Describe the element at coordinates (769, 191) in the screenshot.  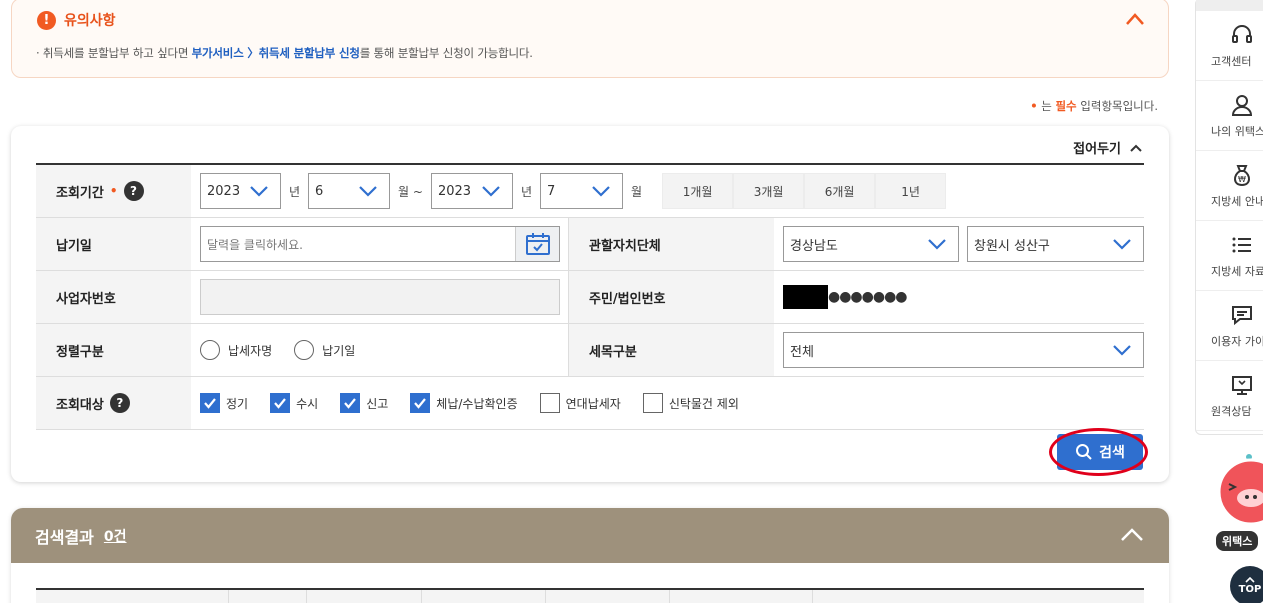
I see `period-3m-button: 3개월` at that location.